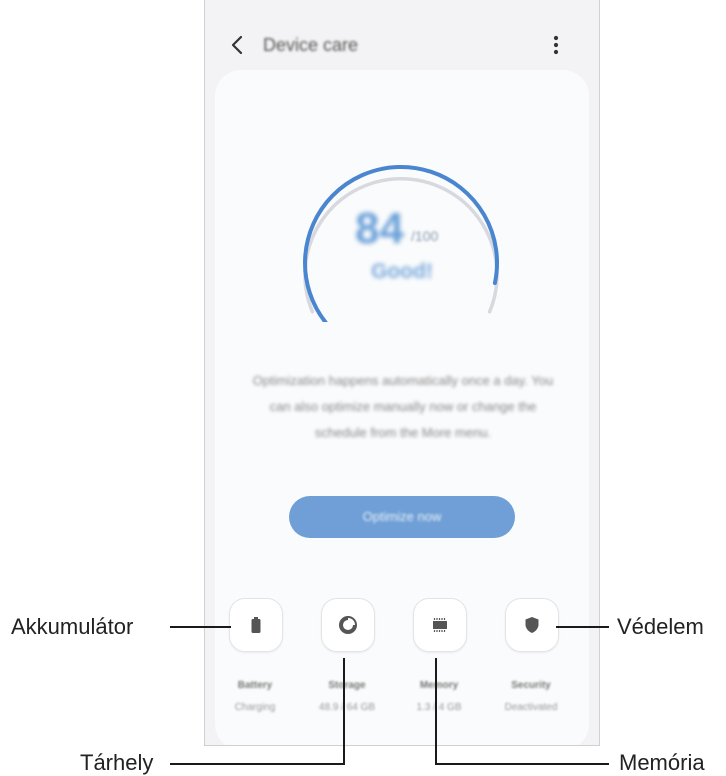 This screenshot has width=726, height=776. What do you see at coordinates (379, 228) in the screenshot?
I see `score-value: 84` at bounding box center [379, 228].